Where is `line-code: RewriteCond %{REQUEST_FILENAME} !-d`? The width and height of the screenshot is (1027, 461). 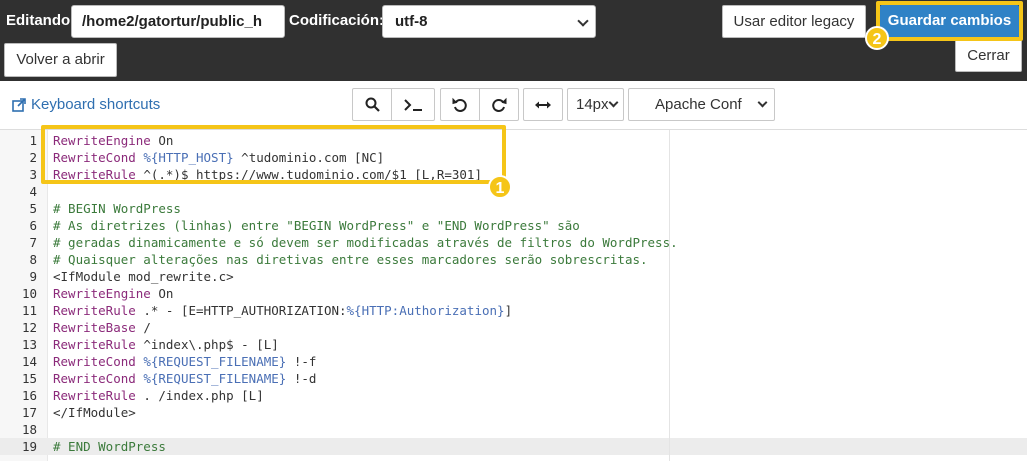
line-code: RewriteCond %{REQUEST_FILENAME} !-d is located at coordinates (184, 378).